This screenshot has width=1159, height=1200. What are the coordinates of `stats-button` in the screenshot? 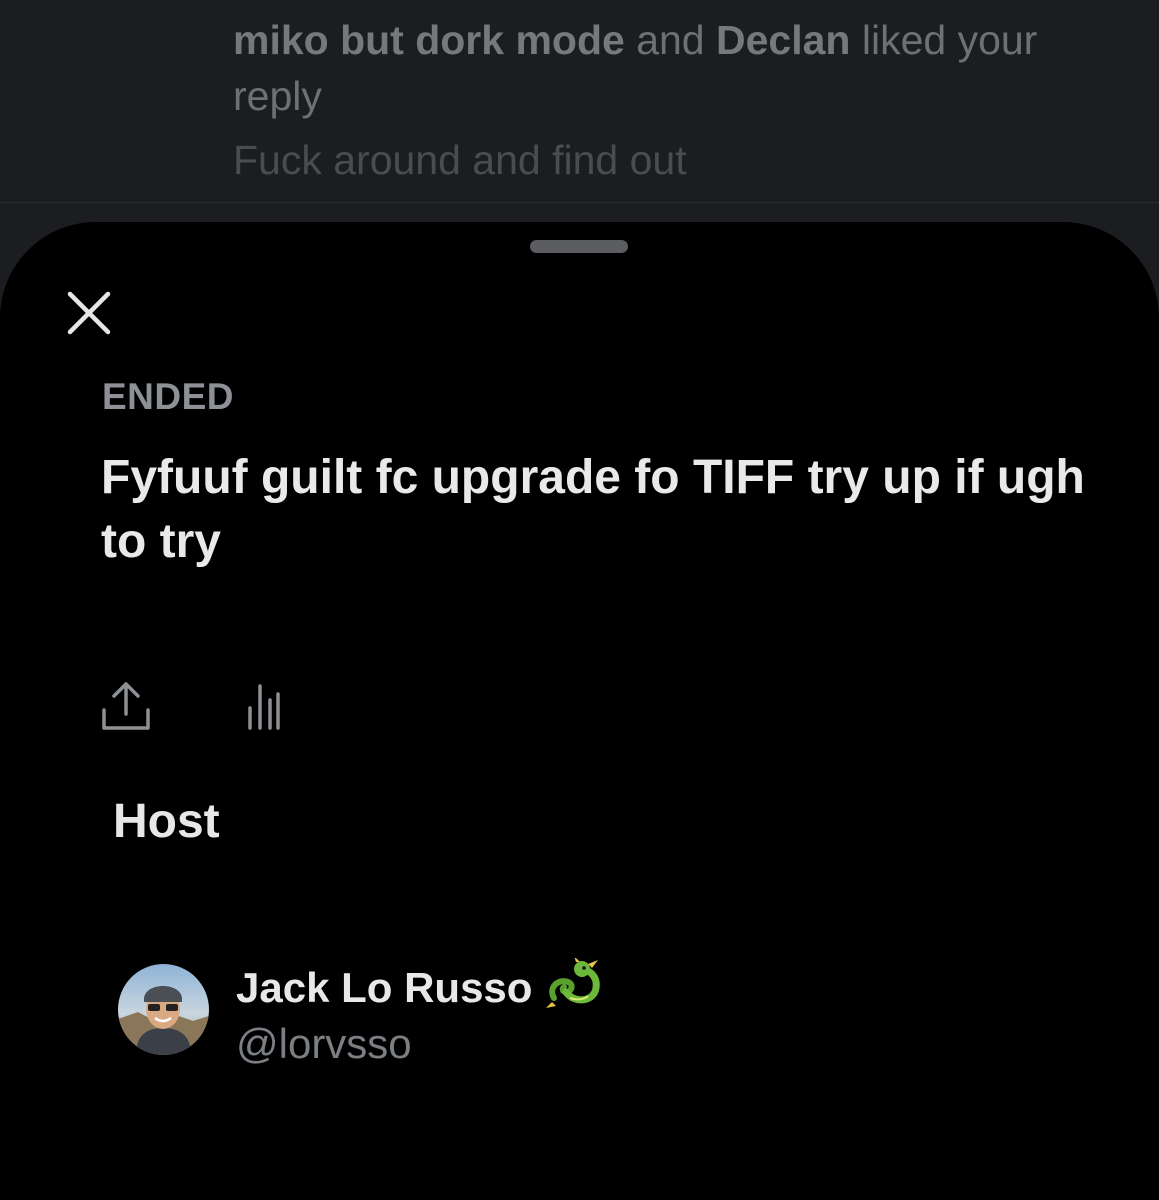 It's located at (264, 706).